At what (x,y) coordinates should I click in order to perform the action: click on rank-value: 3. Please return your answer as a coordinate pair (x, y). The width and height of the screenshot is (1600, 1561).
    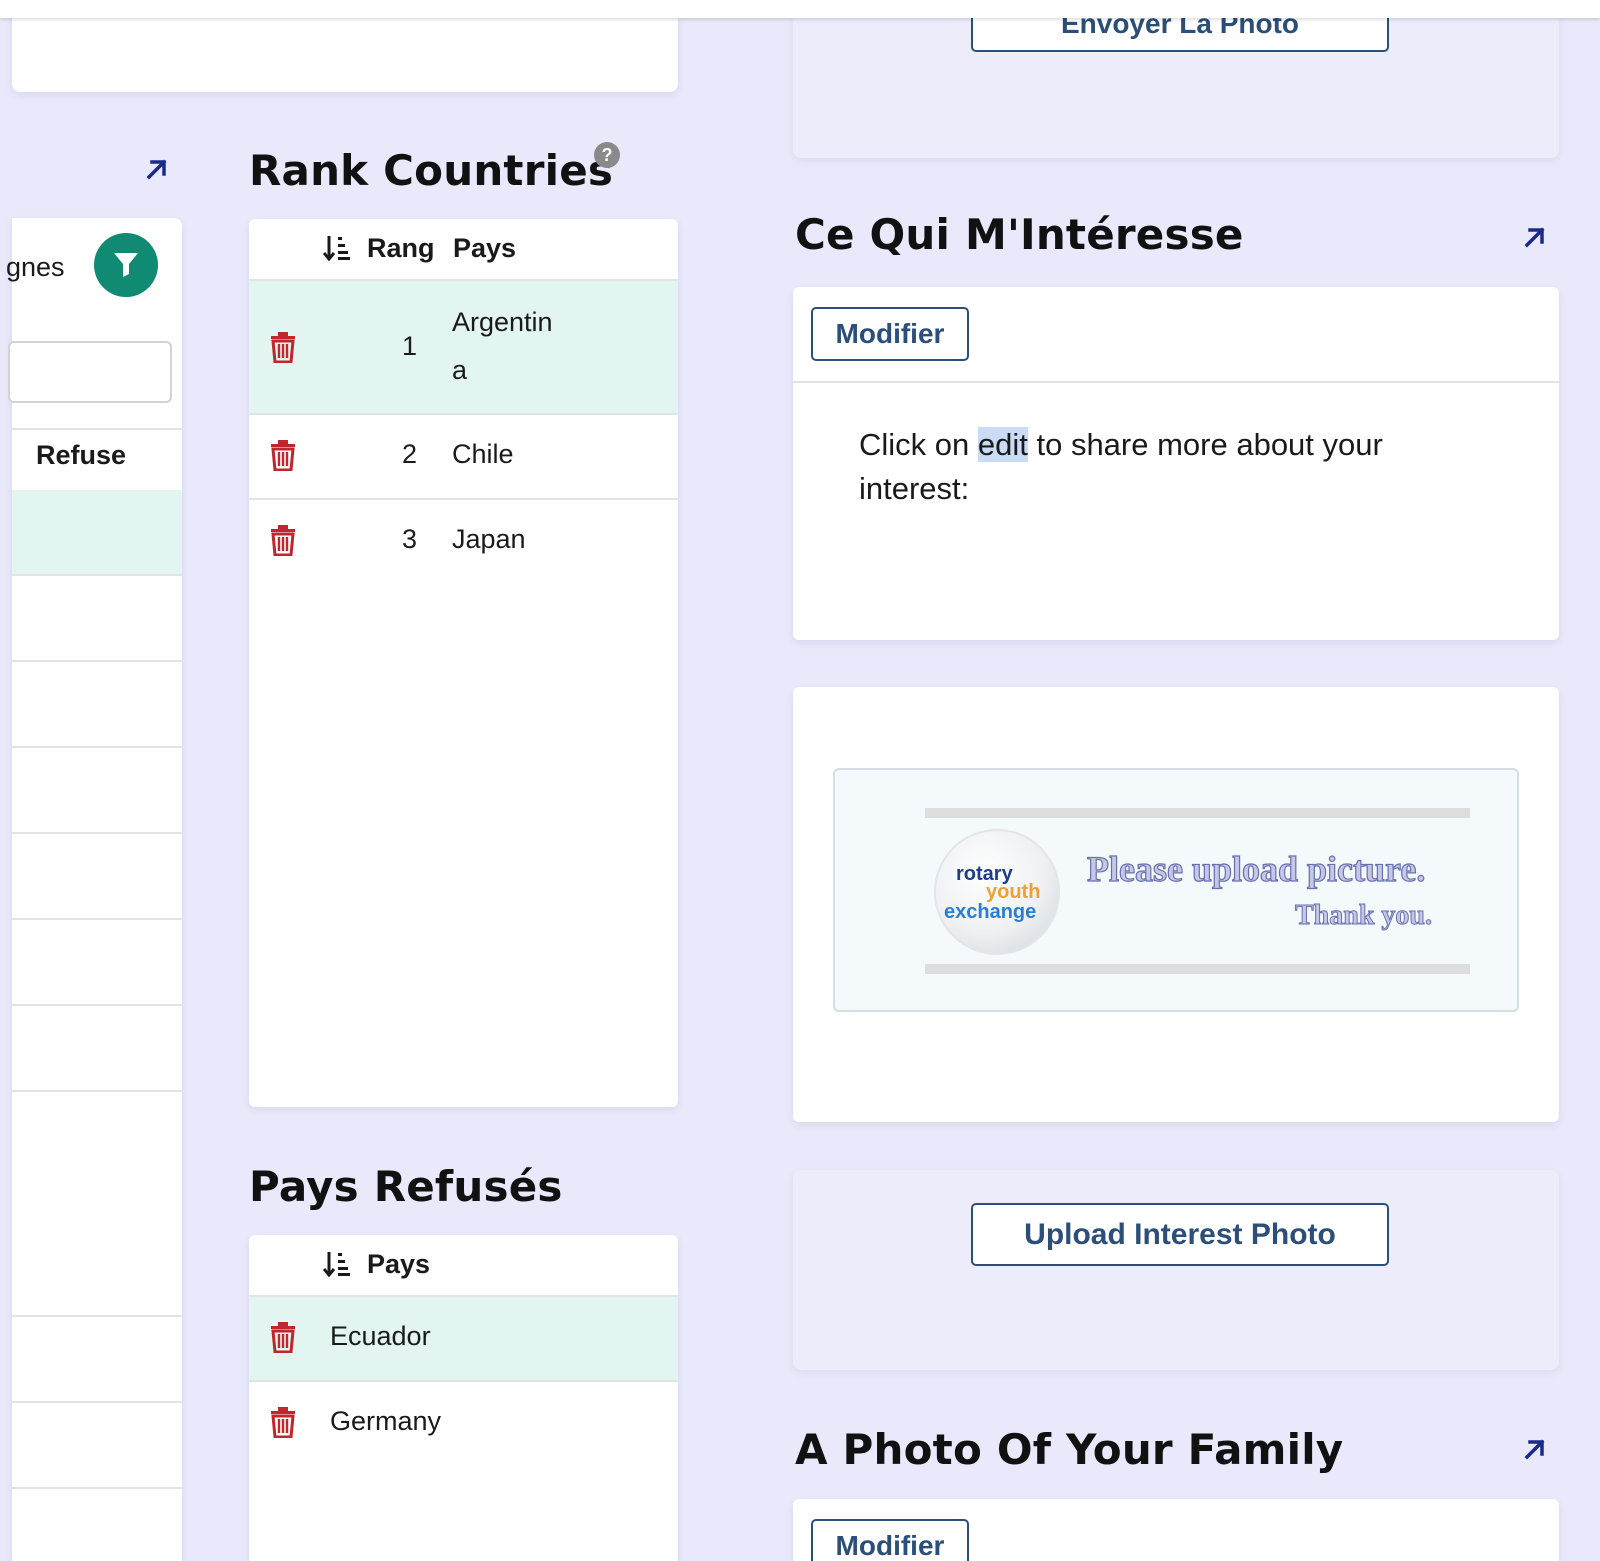
    Looking at the image, I should click on (410, 539).